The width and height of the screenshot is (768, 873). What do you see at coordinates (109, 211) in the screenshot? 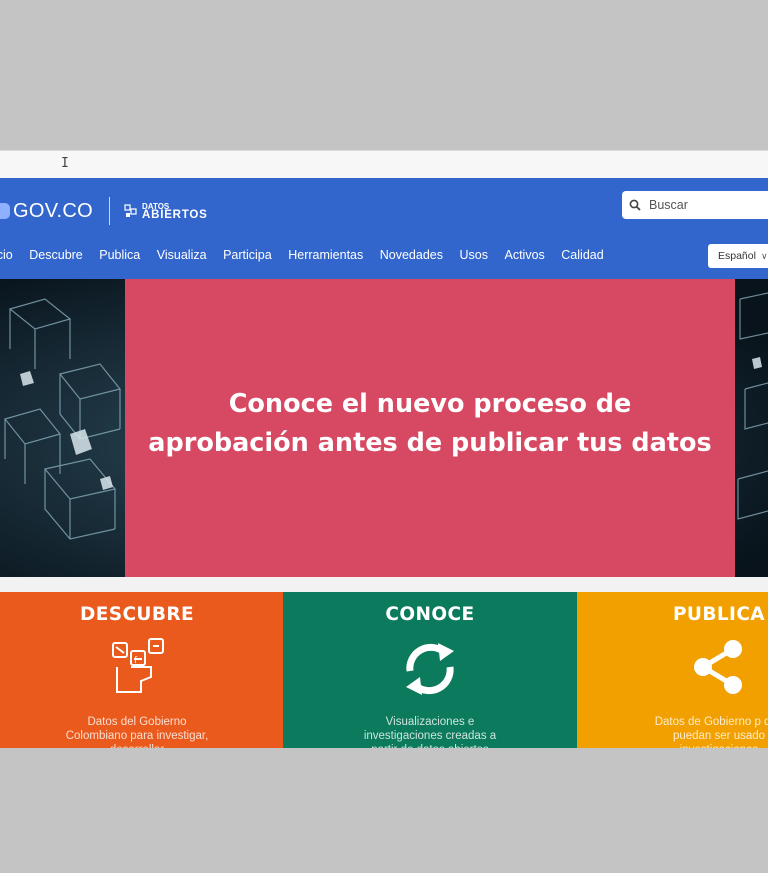
I see `logo-divider` at bounding box center [109, 211].